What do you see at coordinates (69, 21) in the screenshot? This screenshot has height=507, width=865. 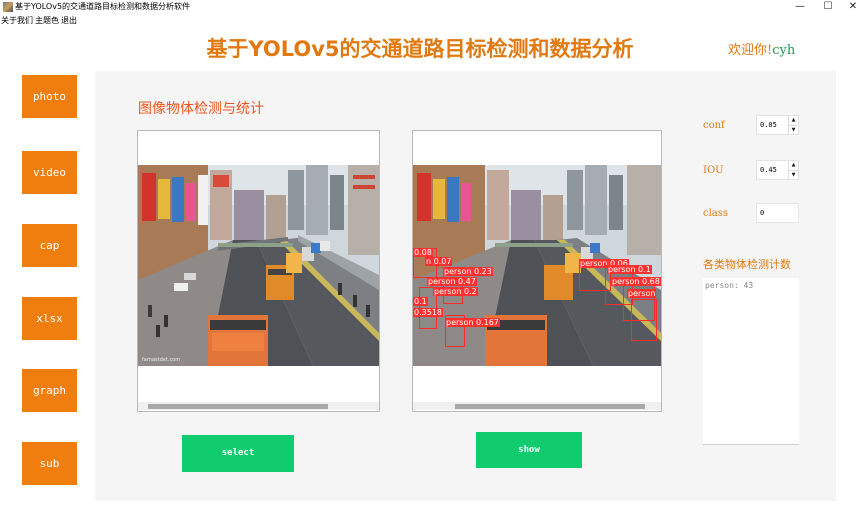 I see `menu-exit: 退出` at bounding box center [69, 21].